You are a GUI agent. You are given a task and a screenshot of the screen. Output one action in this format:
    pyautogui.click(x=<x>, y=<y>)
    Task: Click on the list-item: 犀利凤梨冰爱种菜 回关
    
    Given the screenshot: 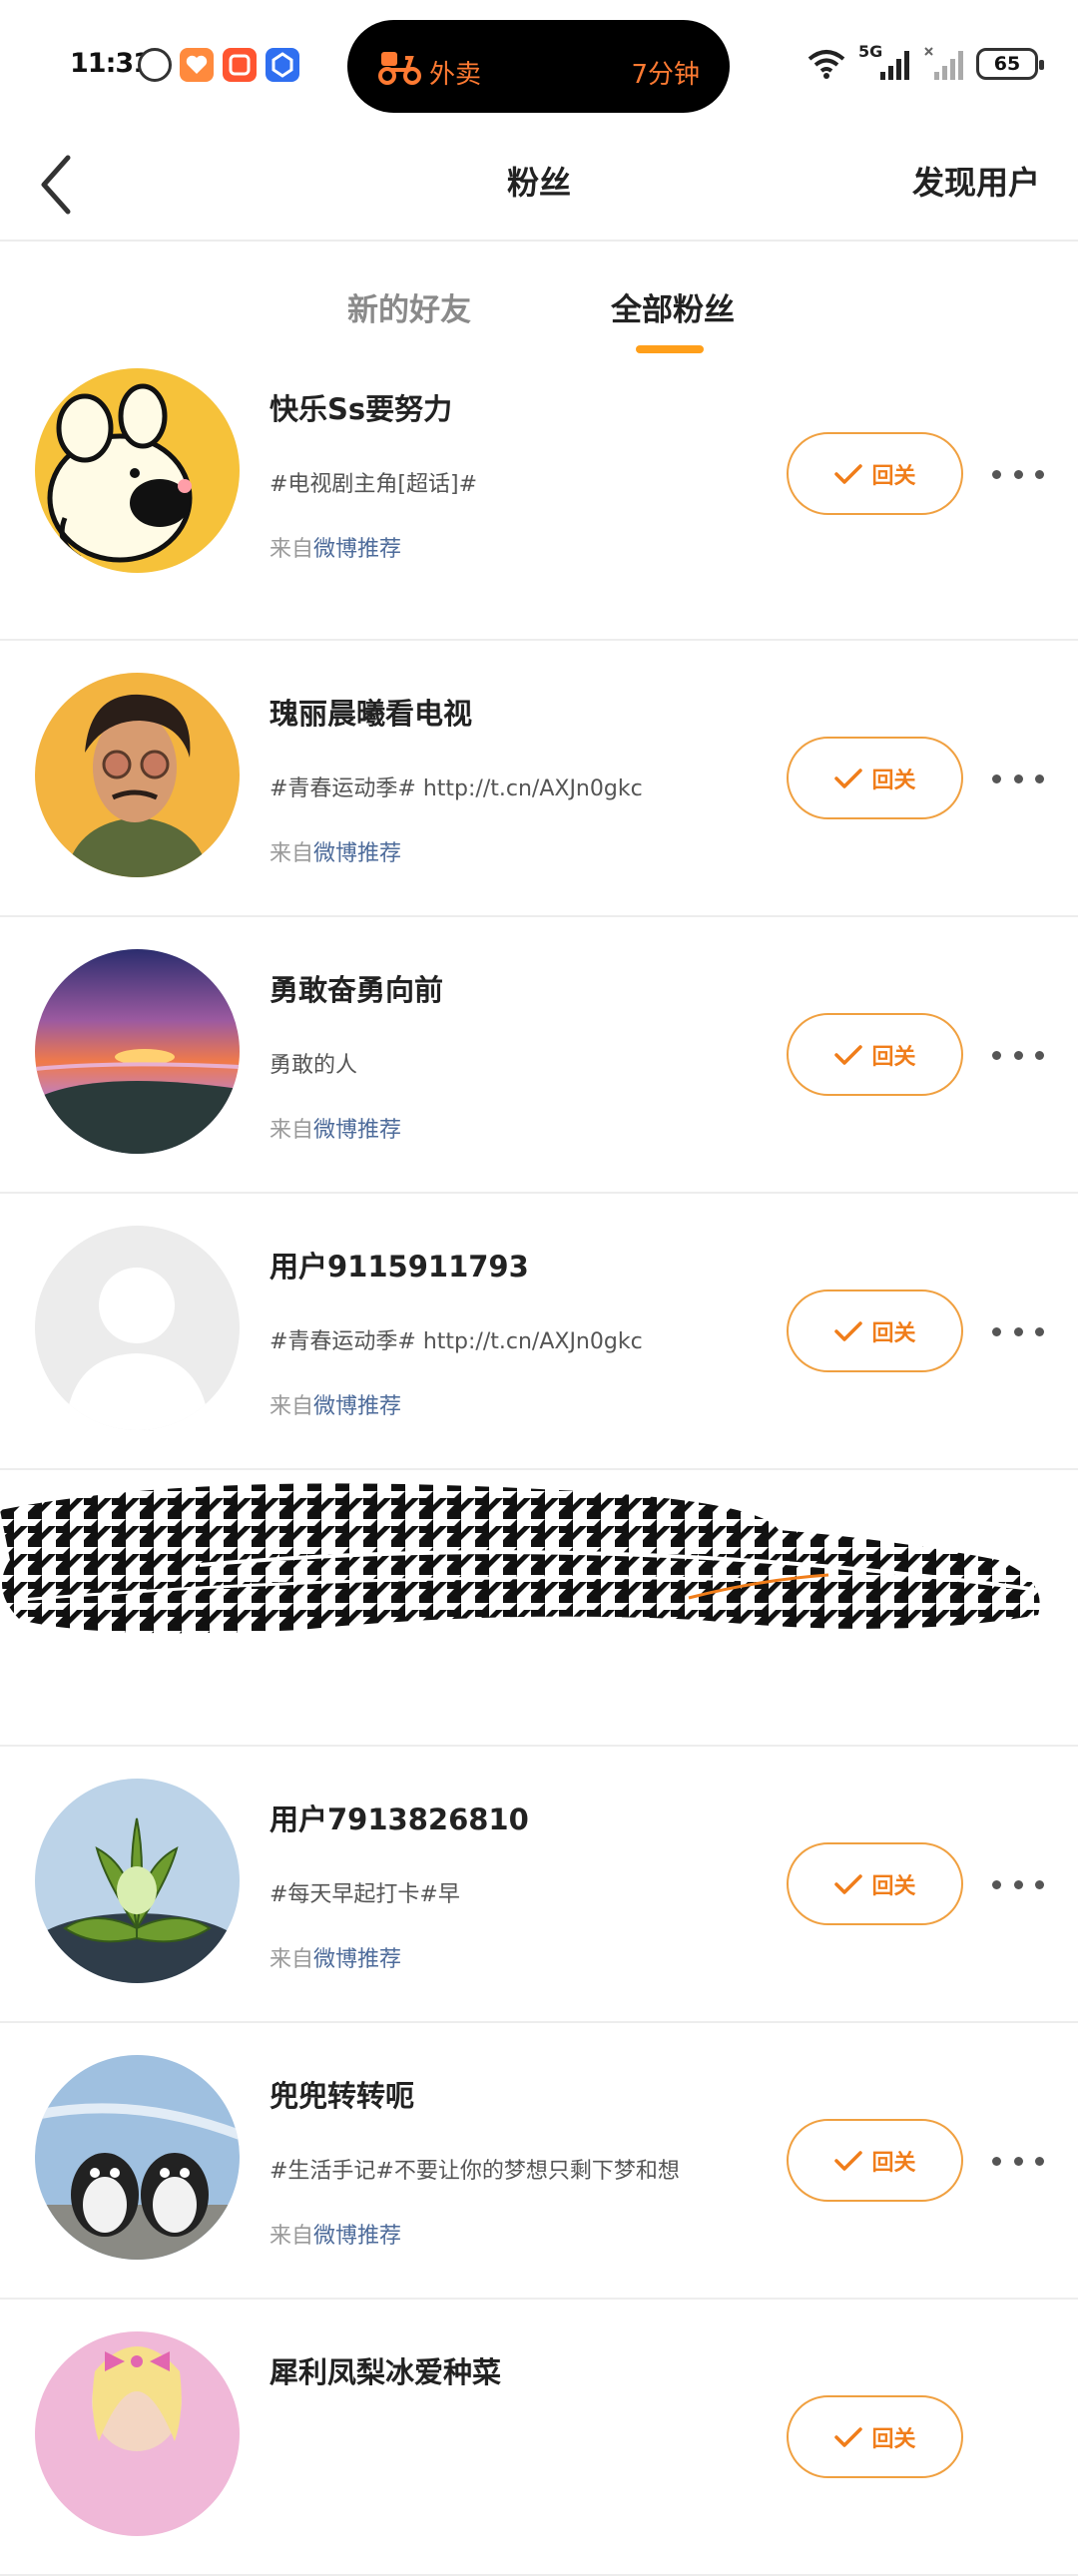 What is the action you would take?
    pyautogui.click(x=539, y=2438)
    